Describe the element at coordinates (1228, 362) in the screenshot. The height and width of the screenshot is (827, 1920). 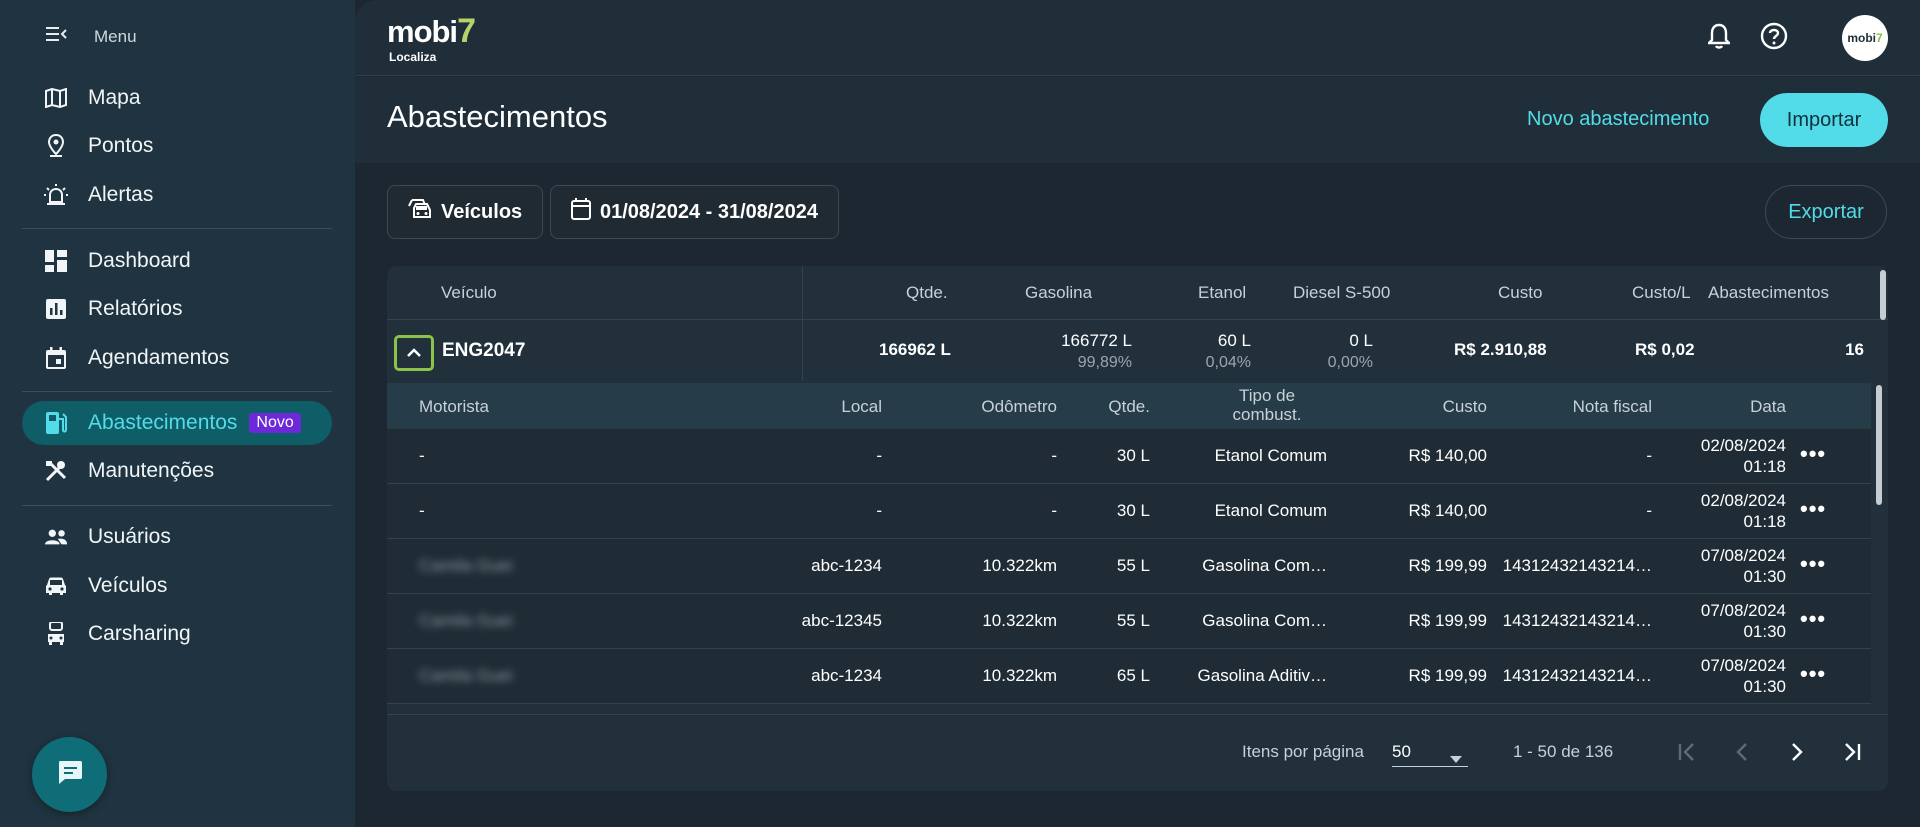
I see `etanol-percent: 0,04%` at that location.